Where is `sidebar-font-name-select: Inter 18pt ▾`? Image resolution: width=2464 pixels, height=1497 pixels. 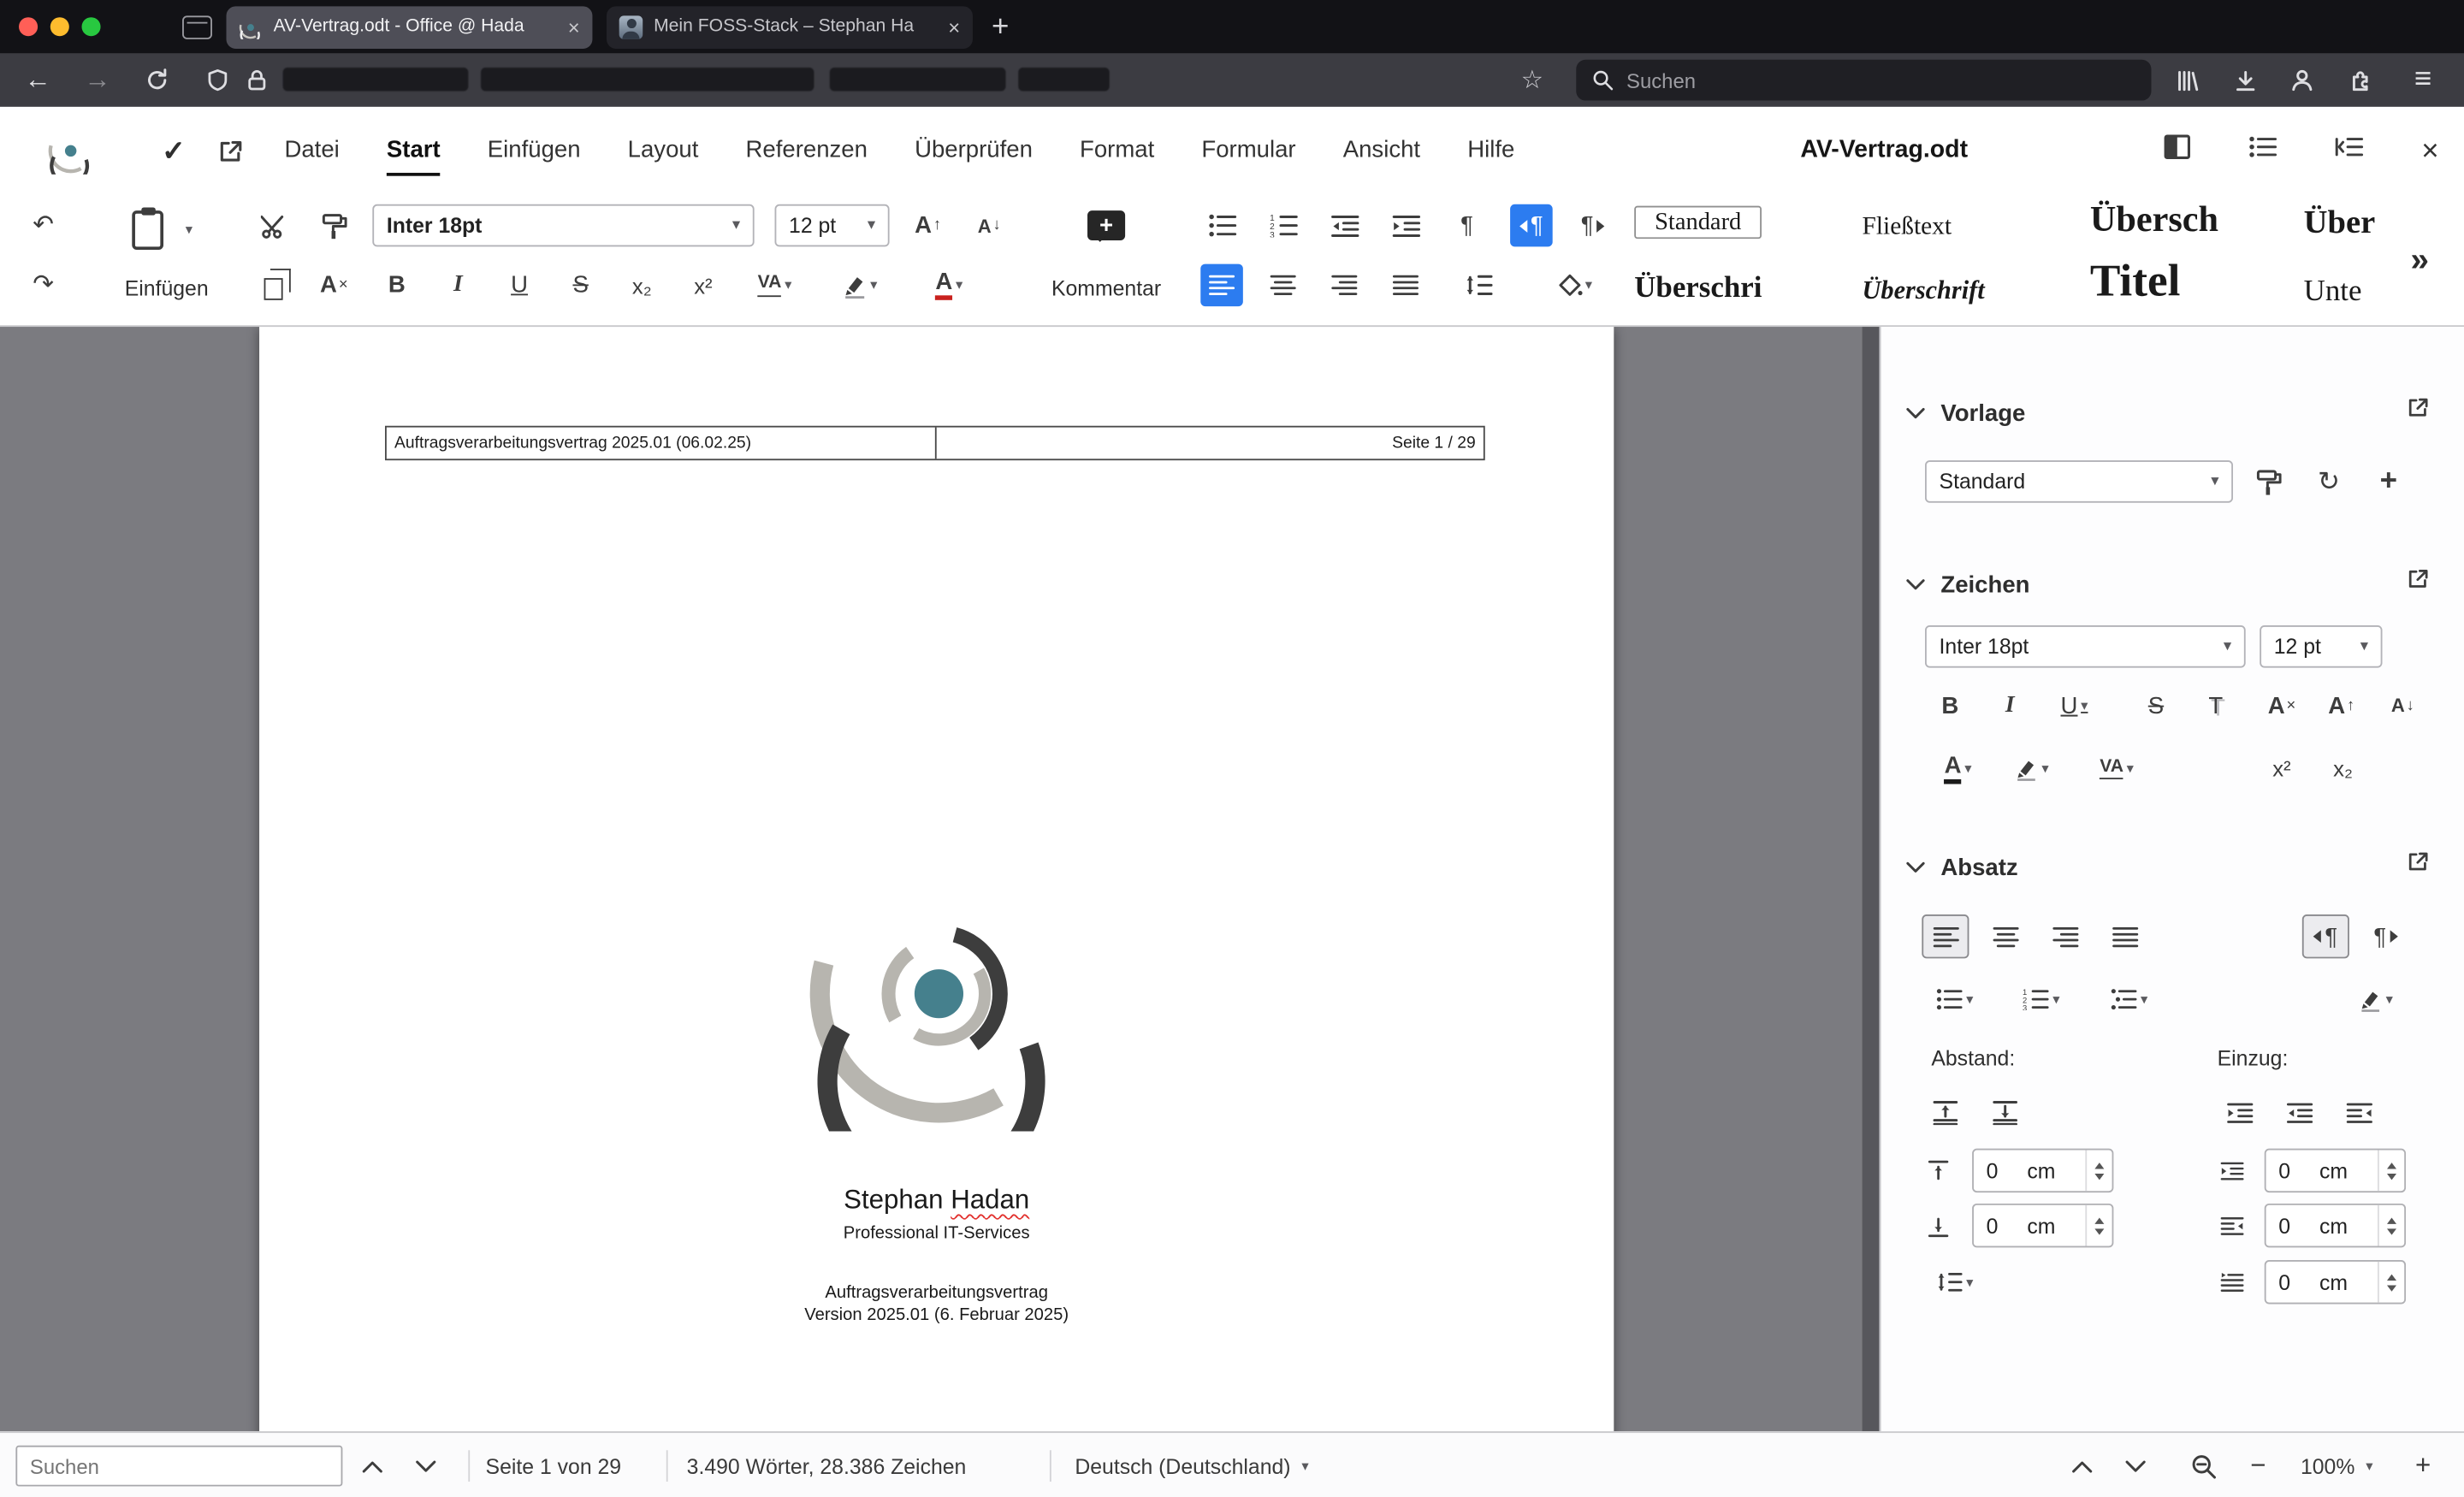 sidebar-font-name-select: Inter 18pt ▾ is located at coordinates (2085, 646).